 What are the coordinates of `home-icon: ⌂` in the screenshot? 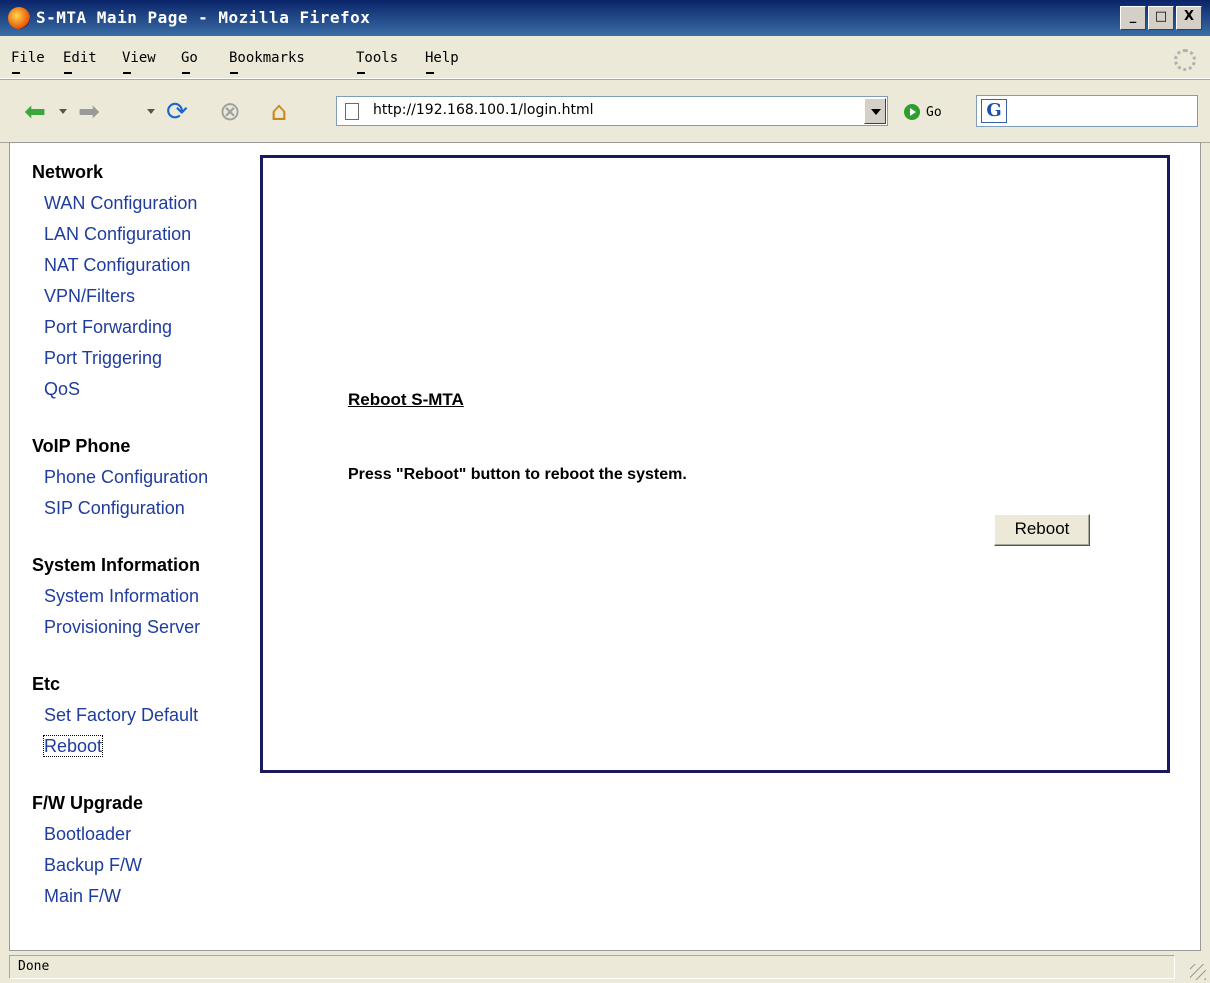 It's located at (279, 112).